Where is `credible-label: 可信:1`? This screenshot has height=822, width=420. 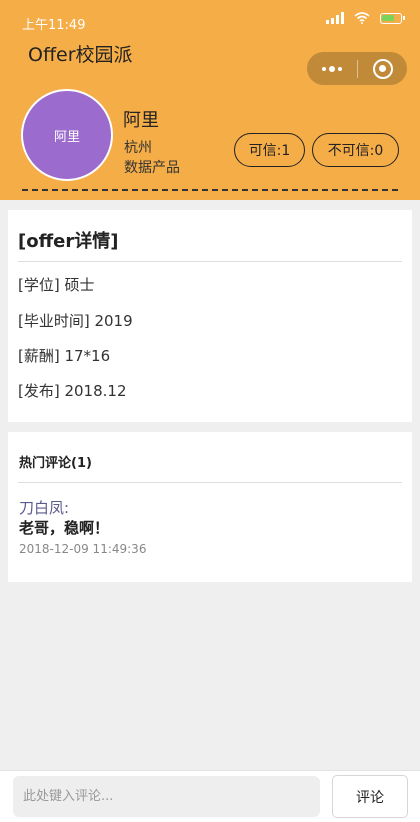
credible-label: 可信:1 is located at coordinates (269, 151).